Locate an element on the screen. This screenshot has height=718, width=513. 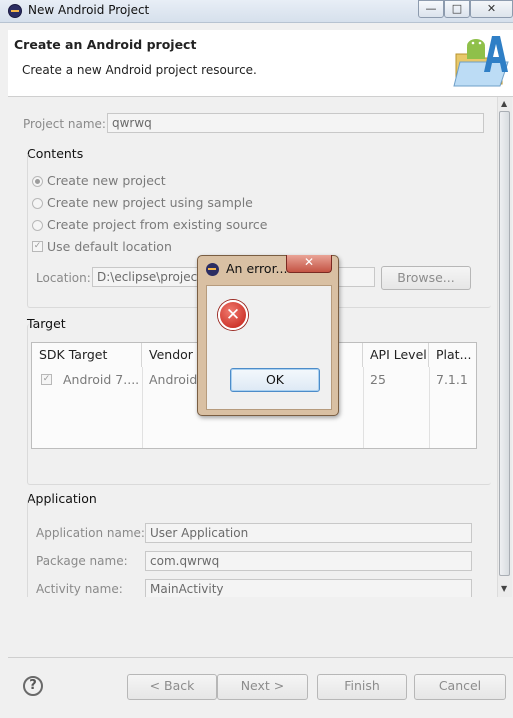
scroll-down-arrow-icon: ▼ is located at coordinates (504, 588).